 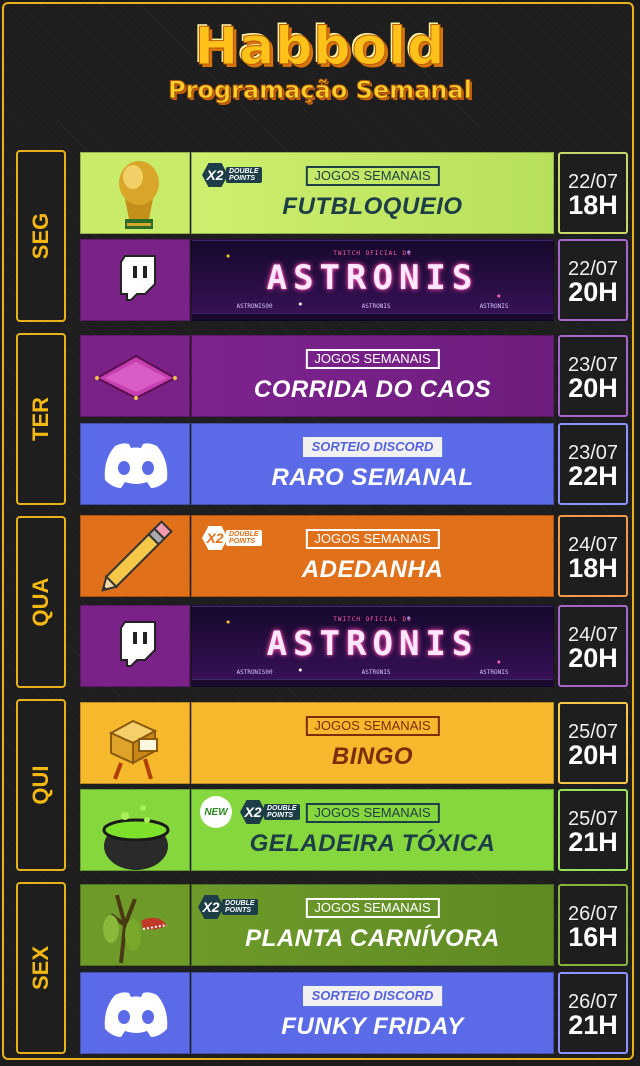 What do you see at coordinates (41, 785) in the screenshot?
I see `day-label-qui: QUI` at bounding box center [41, 785].